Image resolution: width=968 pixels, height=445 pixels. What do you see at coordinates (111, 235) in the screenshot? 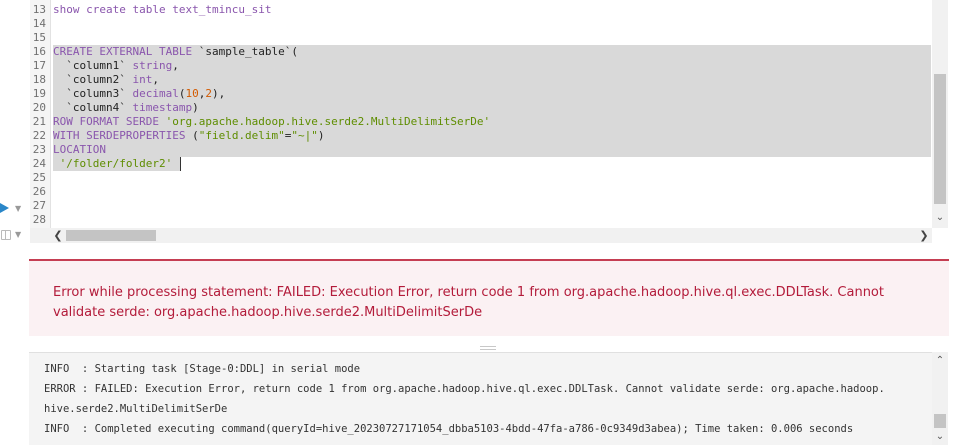
I see `editor-horizontal-scroll-thumb` at bounding box center [111, 235].